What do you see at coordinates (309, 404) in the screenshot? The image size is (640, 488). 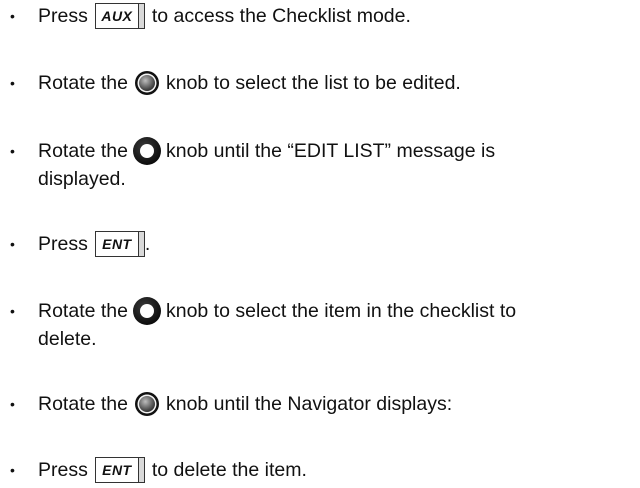 I see `step-text-post: knob until the Navigator displays:` at bounding box center [309, 404].